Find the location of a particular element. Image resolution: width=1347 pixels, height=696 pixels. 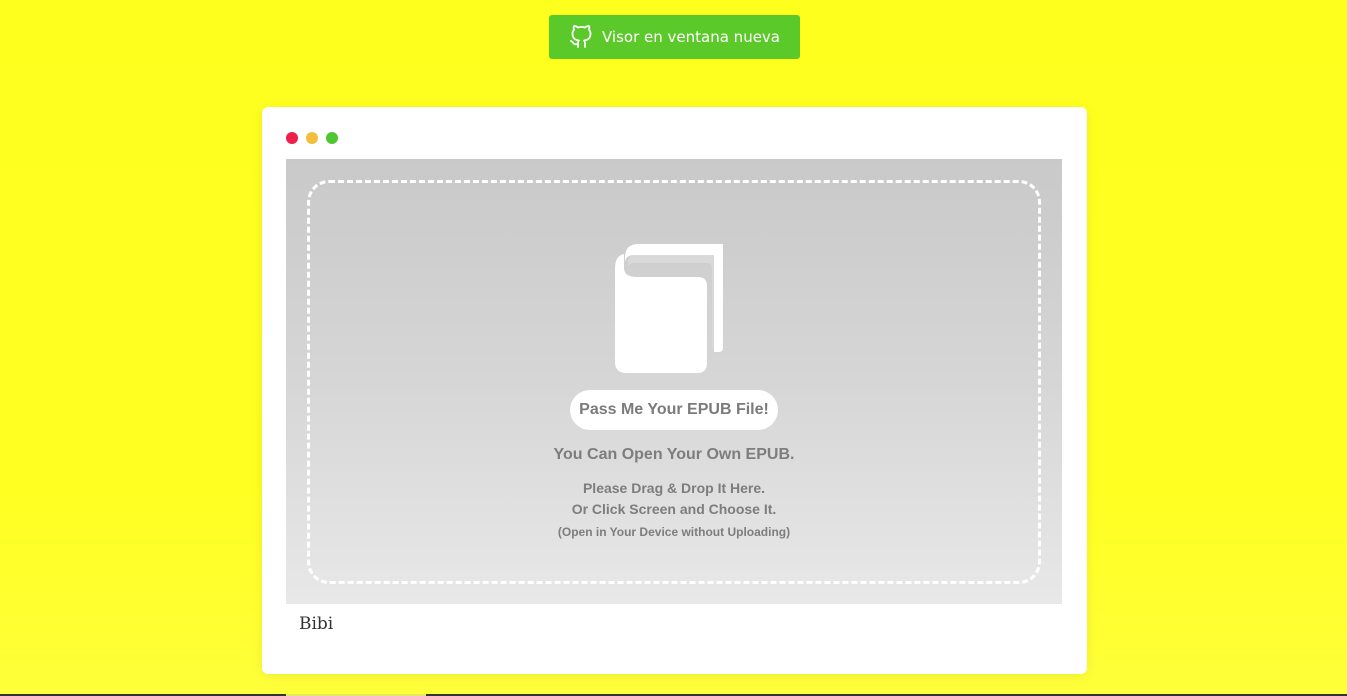

github-icon is located at coordinates (581, 37).